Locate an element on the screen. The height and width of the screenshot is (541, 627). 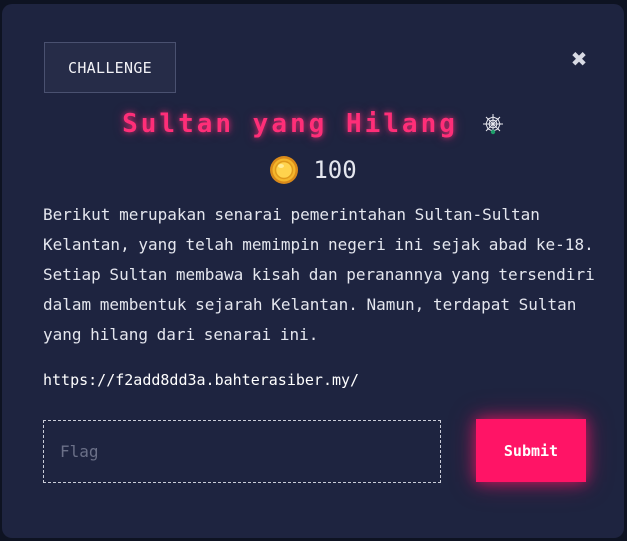
challenge-link: https://f2add8dd3a.bahterasiber.my/ is located at coordinates (201, 380).